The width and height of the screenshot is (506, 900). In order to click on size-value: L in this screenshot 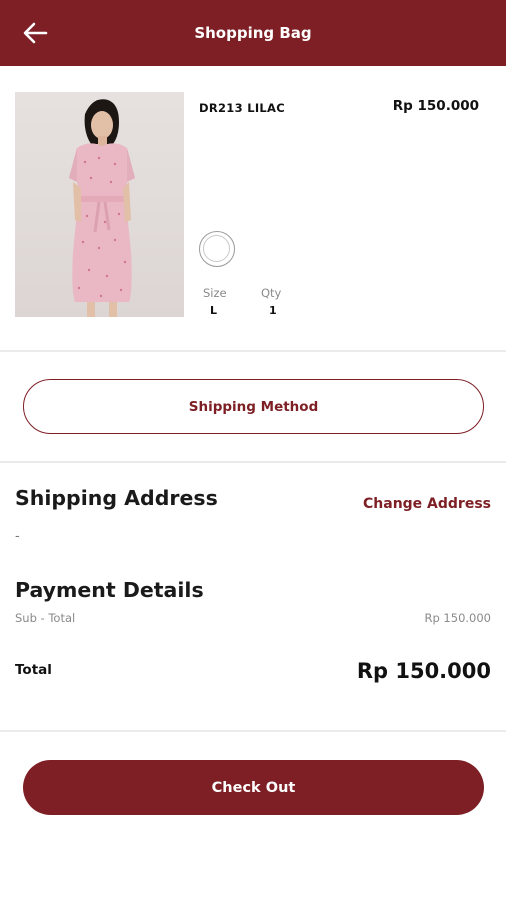, I will do `click(214, 310)`.